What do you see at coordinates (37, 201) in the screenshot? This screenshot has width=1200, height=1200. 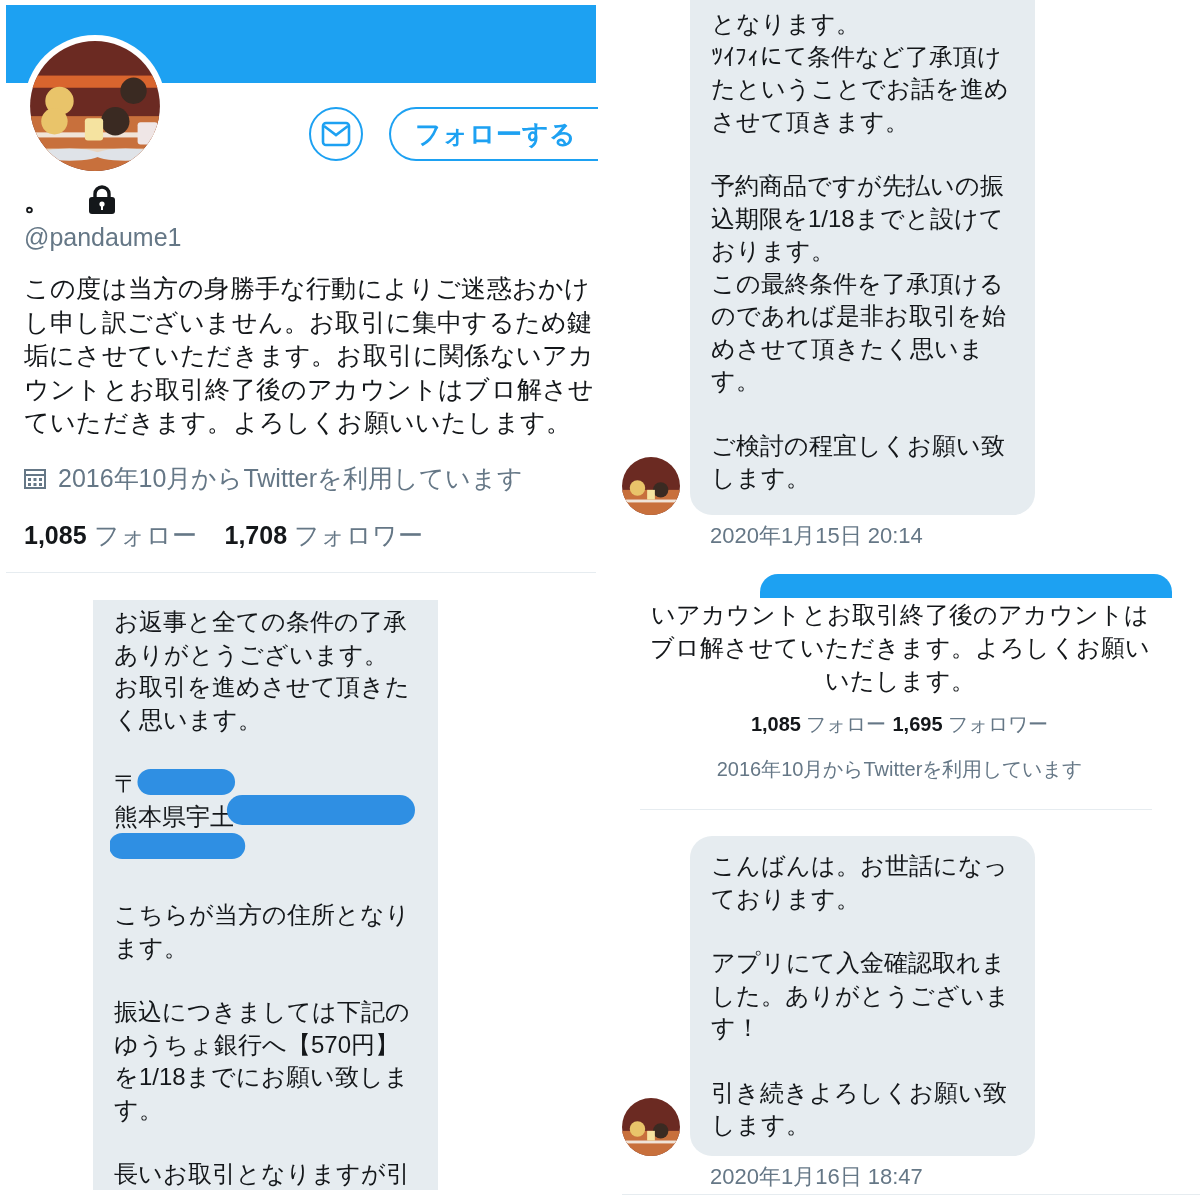 I see `display-name: 。` at bounding box center [37, 201].